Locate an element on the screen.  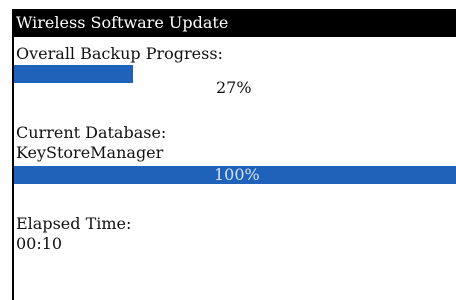
title-bar: Wireless Software Update is located at coordinates (235, 23).